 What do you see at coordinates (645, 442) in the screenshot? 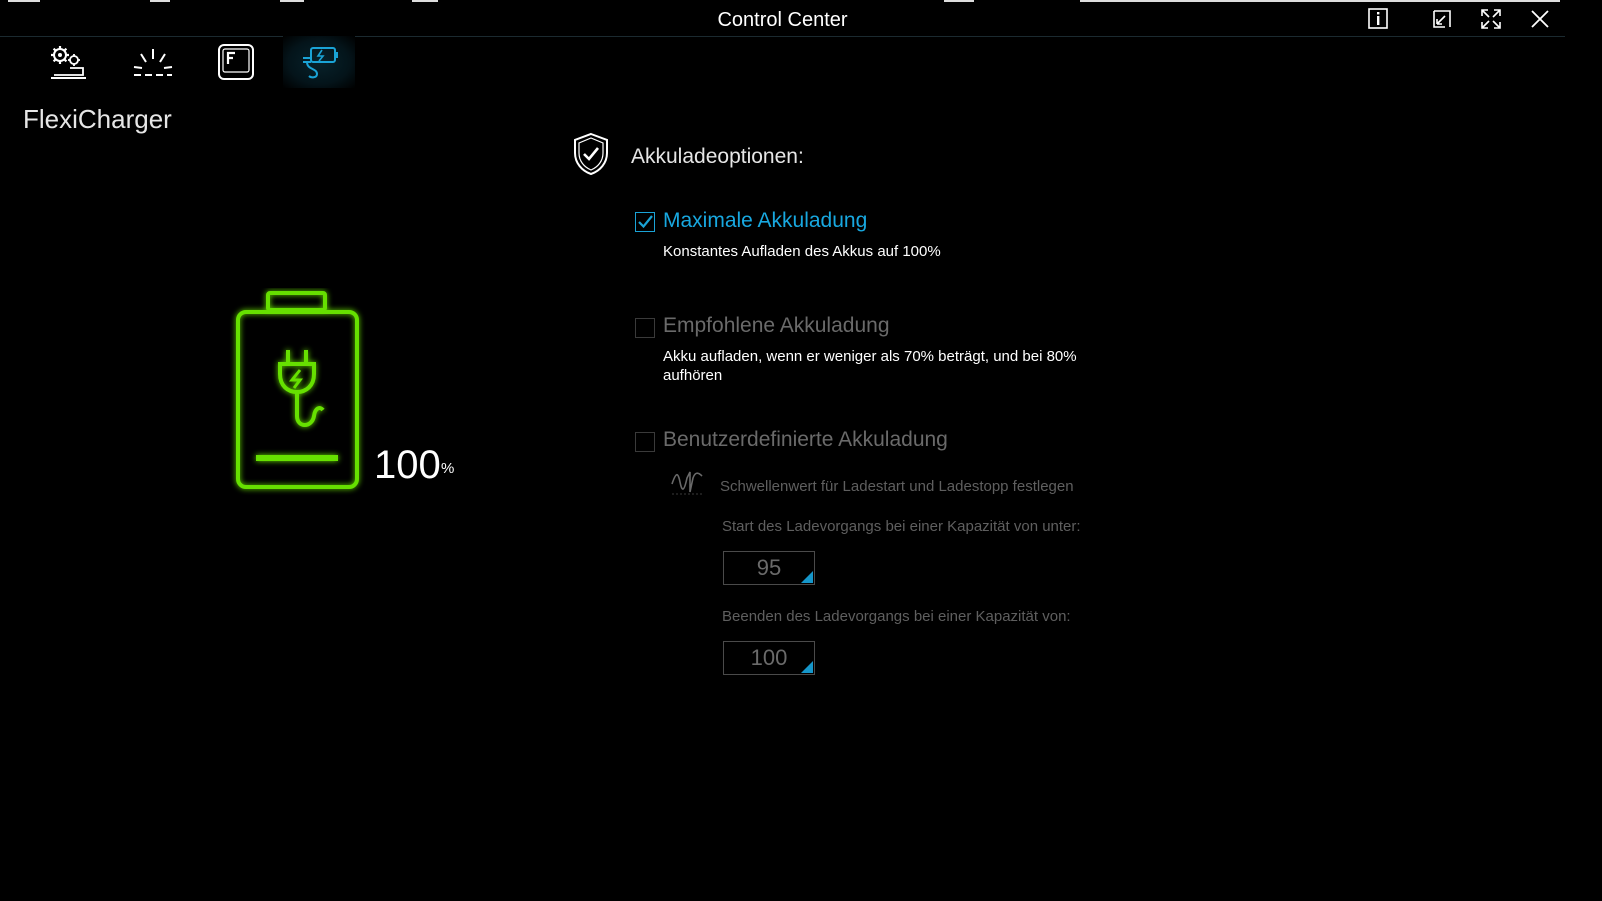
I see `custom-charge-checkbox` at bounding box center [645, 442].